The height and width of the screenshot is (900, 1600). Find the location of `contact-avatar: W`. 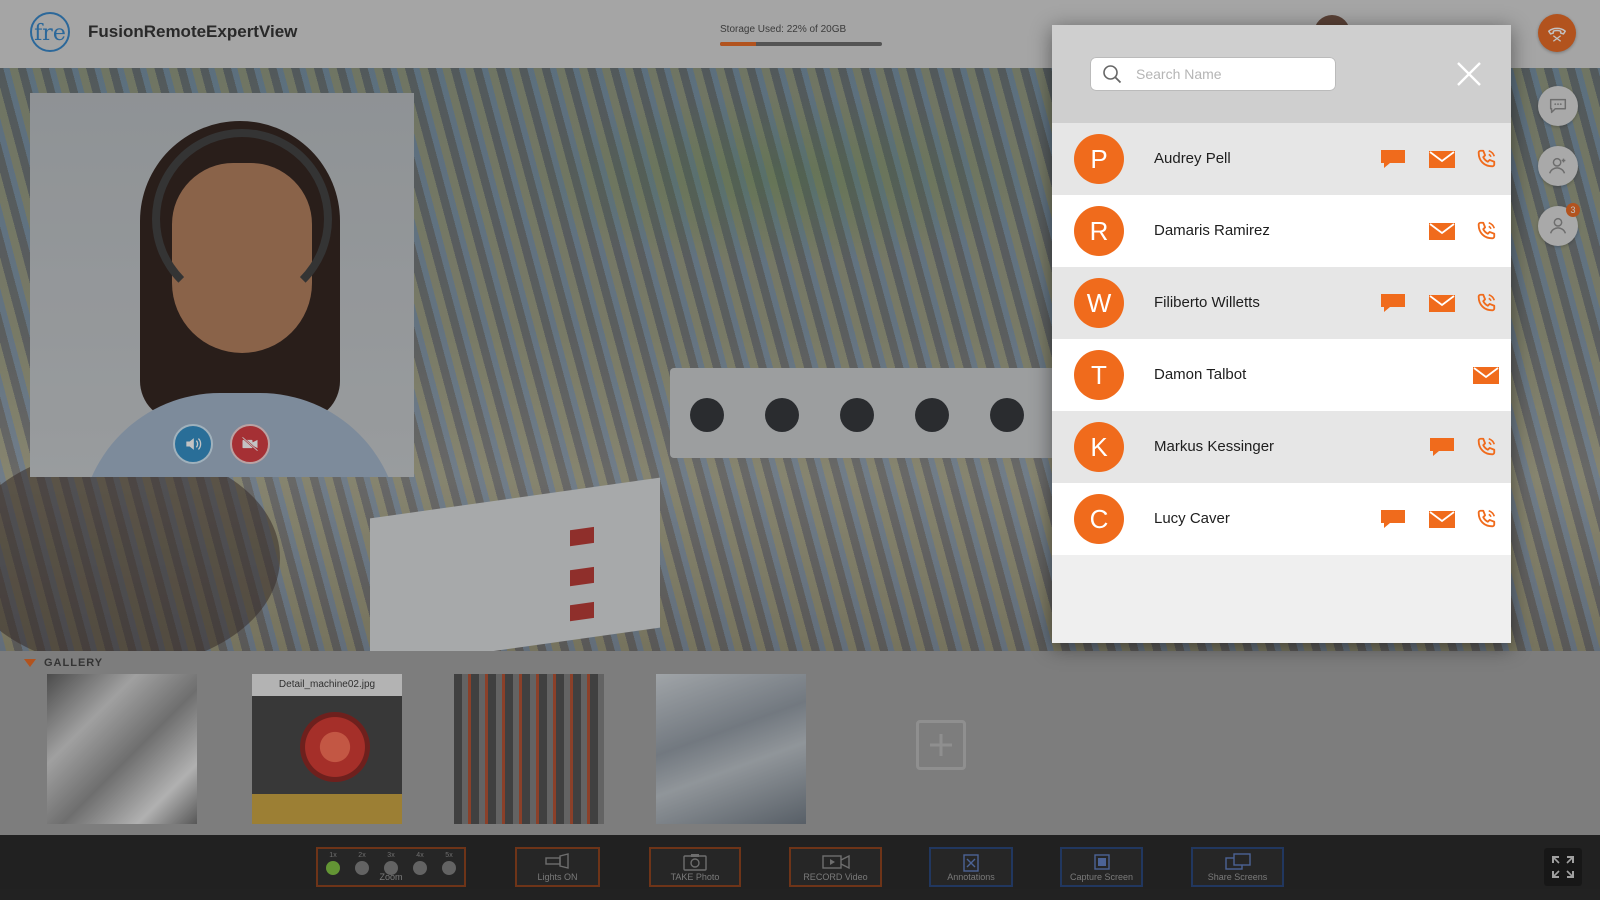

contact-avatar: W is located at coordinates (1099, 303).